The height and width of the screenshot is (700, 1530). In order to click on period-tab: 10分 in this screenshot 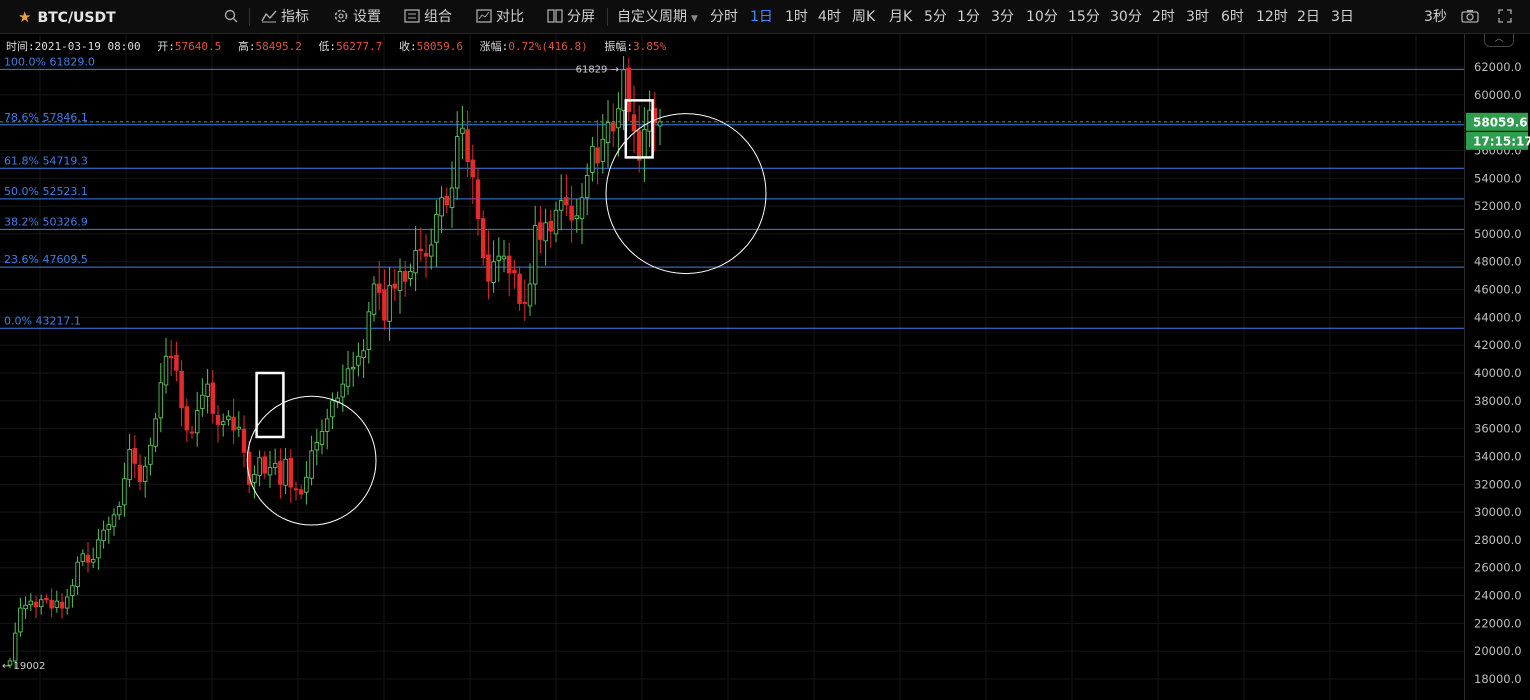, I will do `click(1042, 17)`.